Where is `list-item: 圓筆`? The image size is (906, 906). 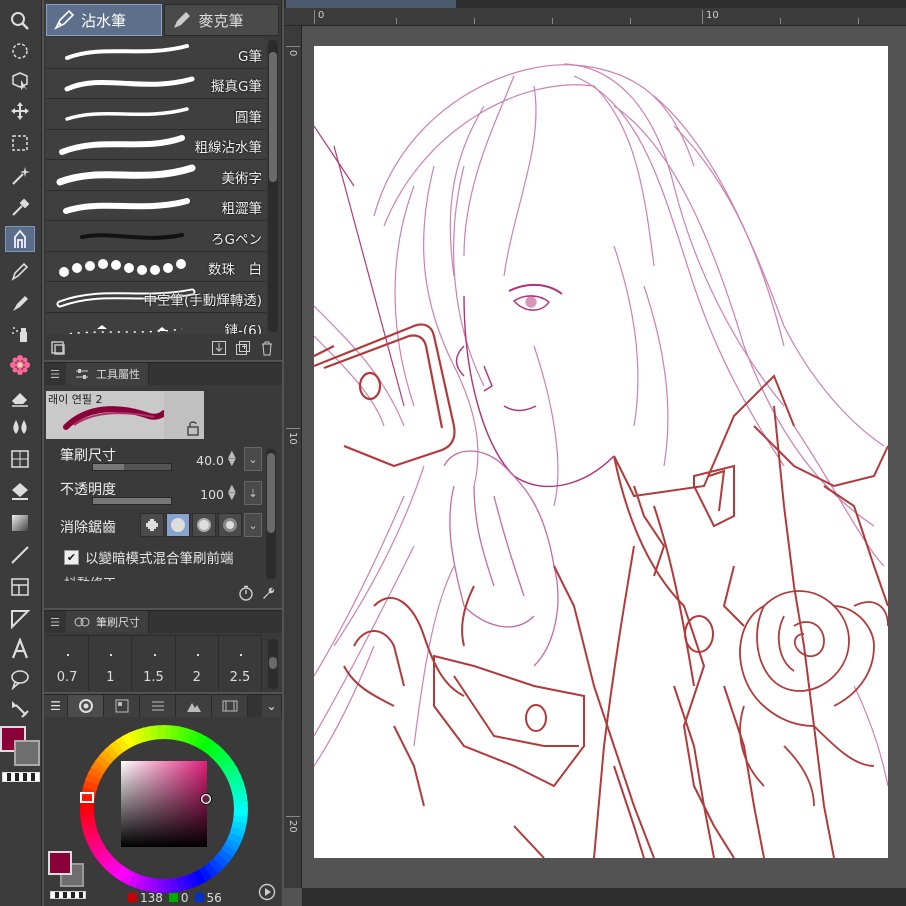
list-item: 圓筆 is located at coordinates (156, 114).